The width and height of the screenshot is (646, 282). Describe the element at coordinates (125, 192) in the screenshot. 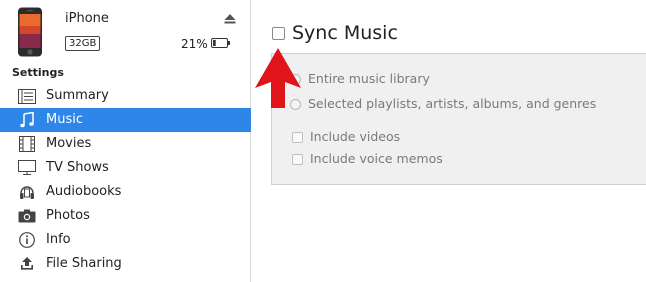

I see `sidebar-item-audiobooks: Audiobooks` at that location.